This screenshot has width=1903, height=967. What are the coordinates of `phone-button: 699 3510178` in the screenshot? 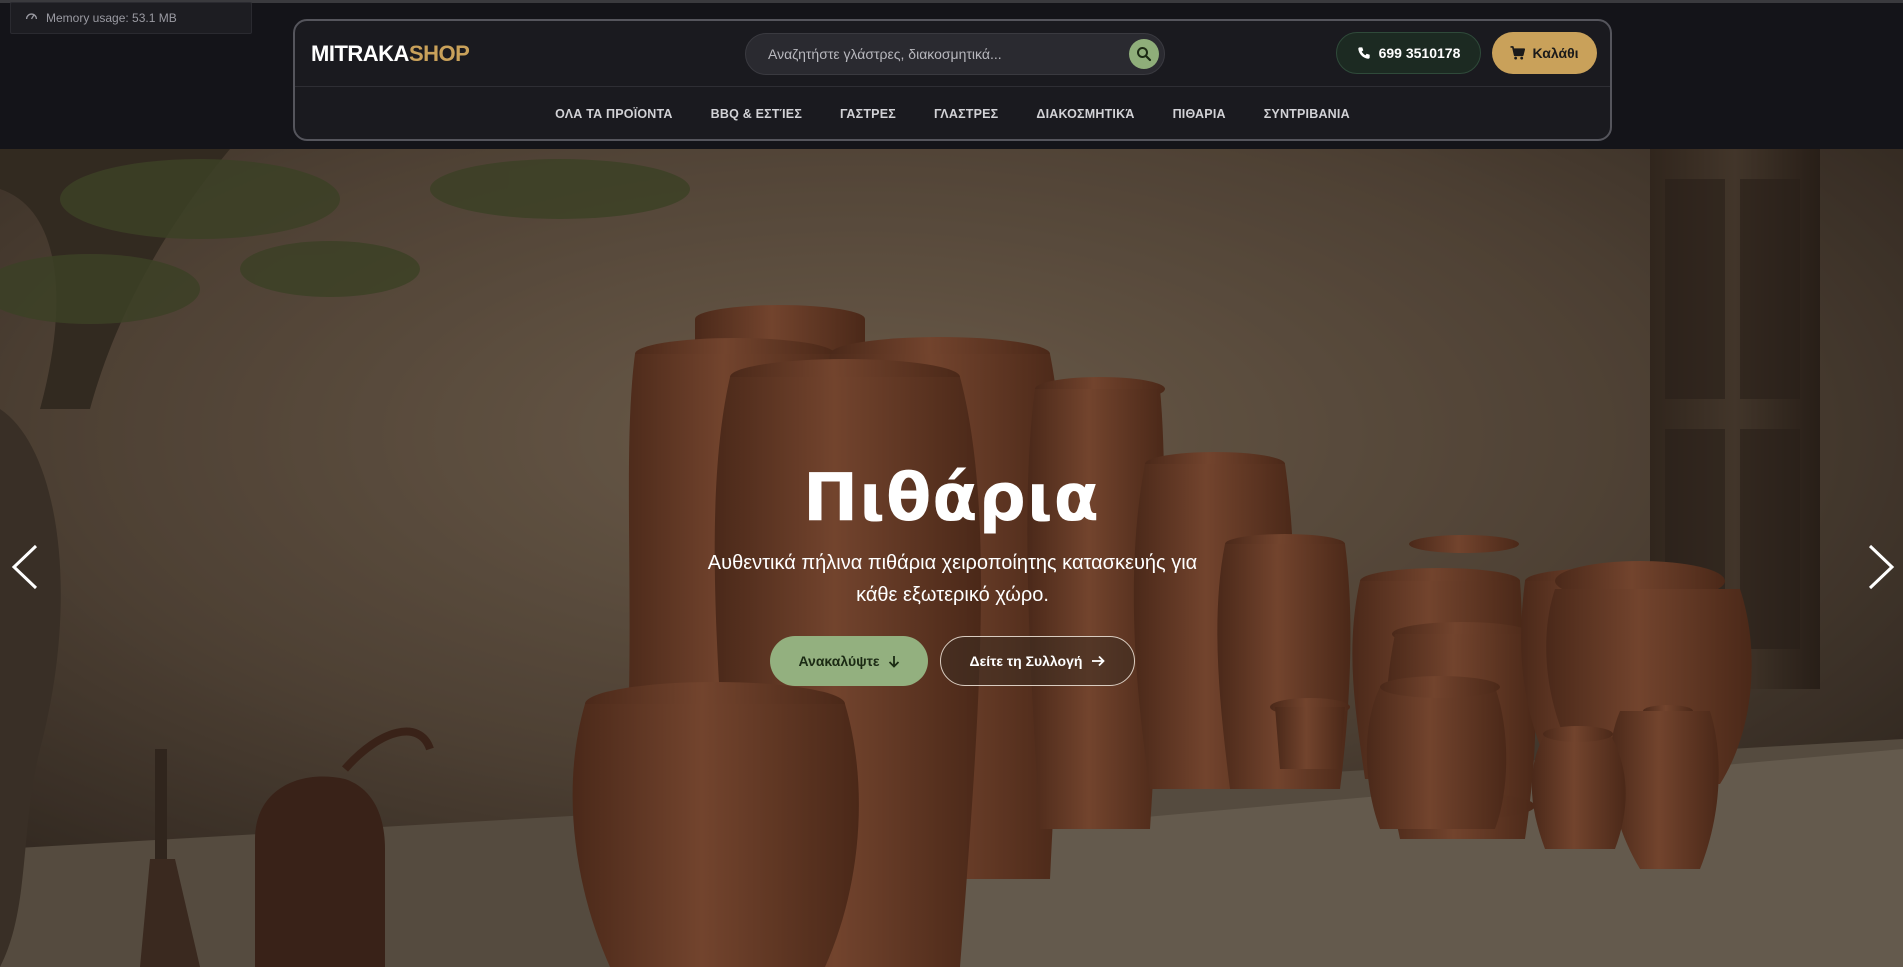 It's located at (1408, 53).